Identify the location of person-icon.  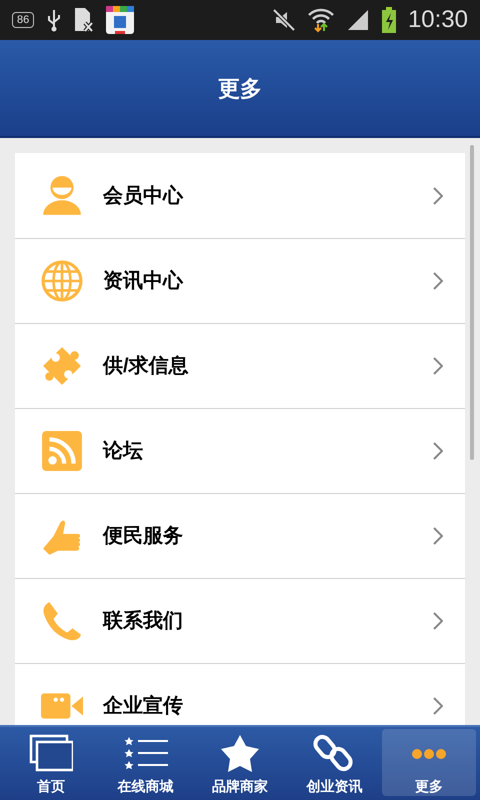
(62, 195).